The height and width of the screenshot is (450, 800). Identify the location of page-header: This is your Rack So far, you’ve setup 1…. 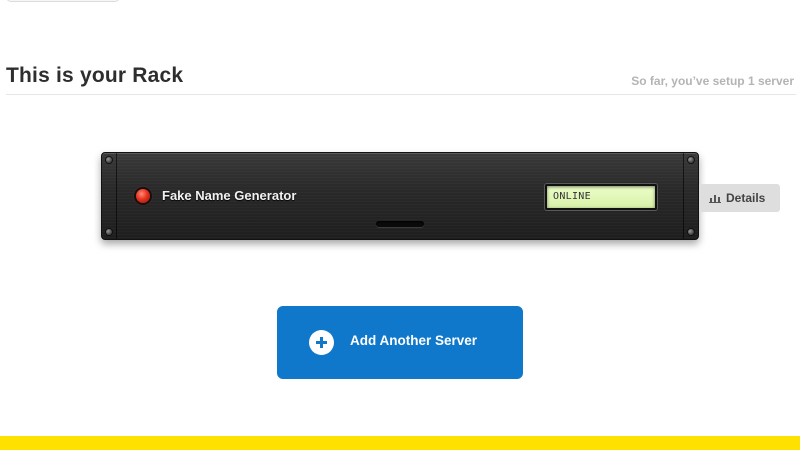
(401, 77).